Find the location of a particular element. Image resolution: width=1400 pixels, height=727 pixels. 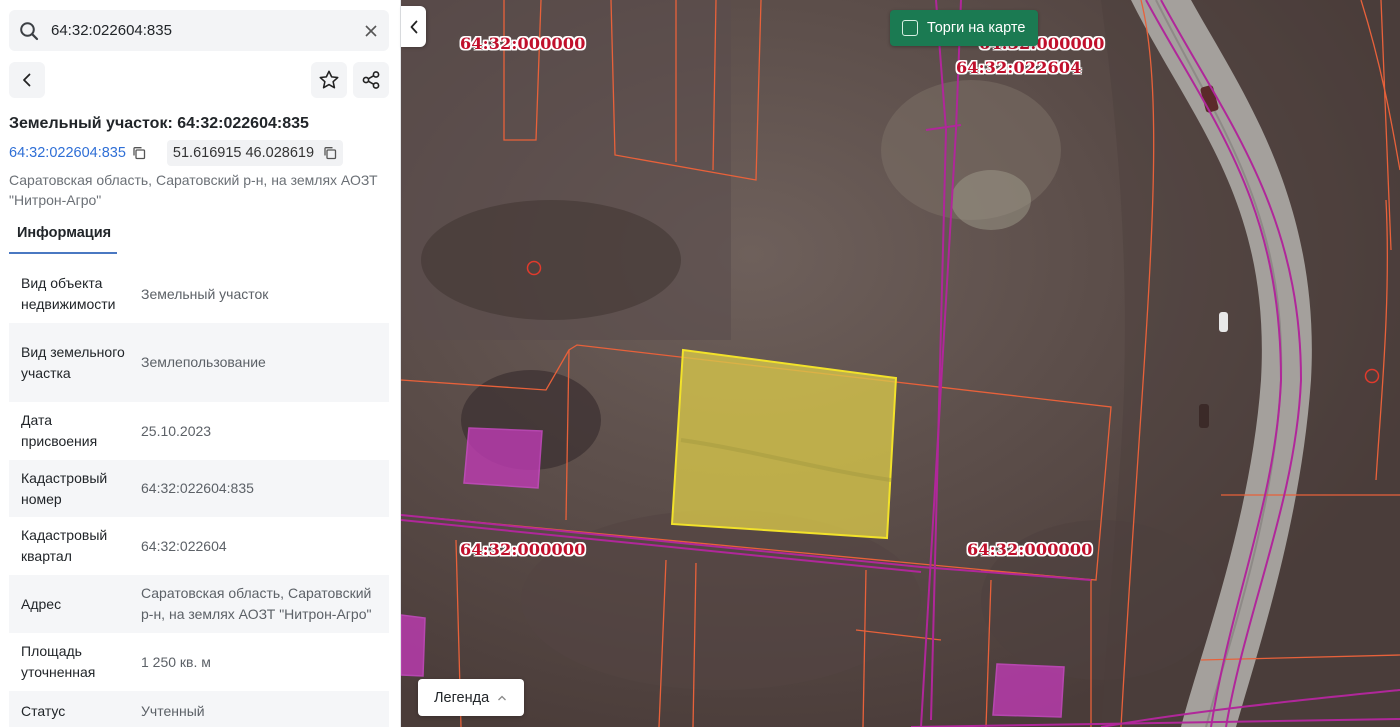

table-row: Кадастровый квартал 64:32:022604 is located at coordinates (199, 546).